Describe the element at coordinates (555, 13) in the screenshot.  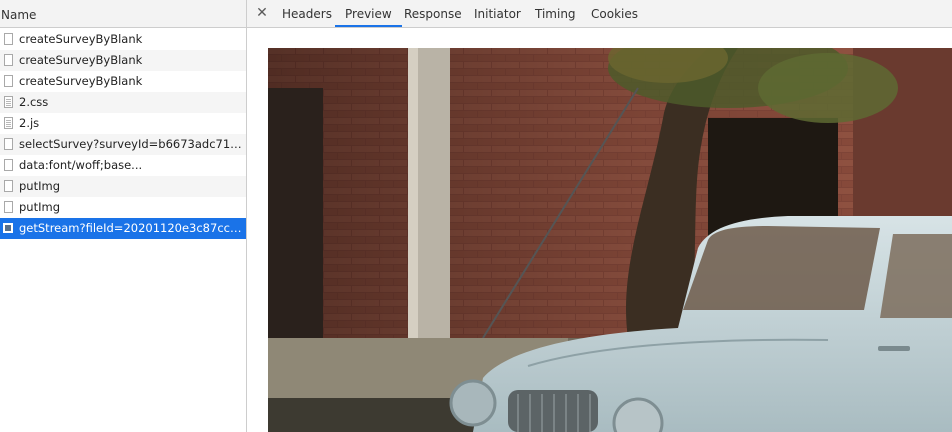
I see `tab-timing: Timing` at that location.